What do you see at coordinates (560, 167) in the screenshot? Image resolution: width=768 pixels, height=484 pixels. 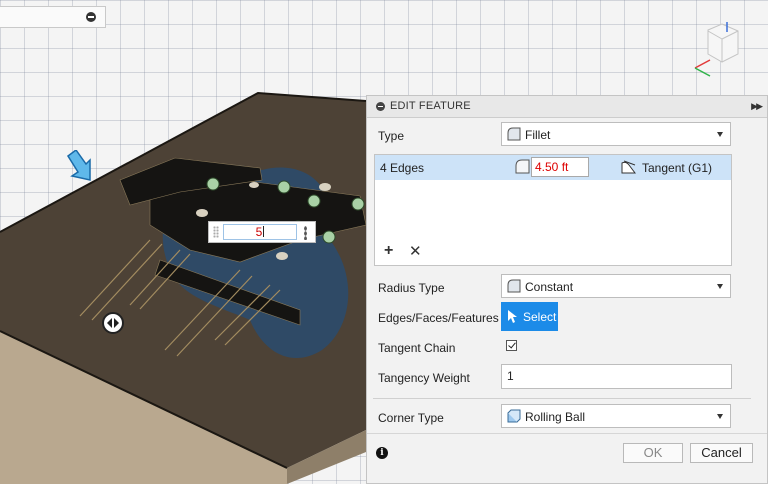 I see `radius-input: 4.50 ft` at bounding box center [560, 167].